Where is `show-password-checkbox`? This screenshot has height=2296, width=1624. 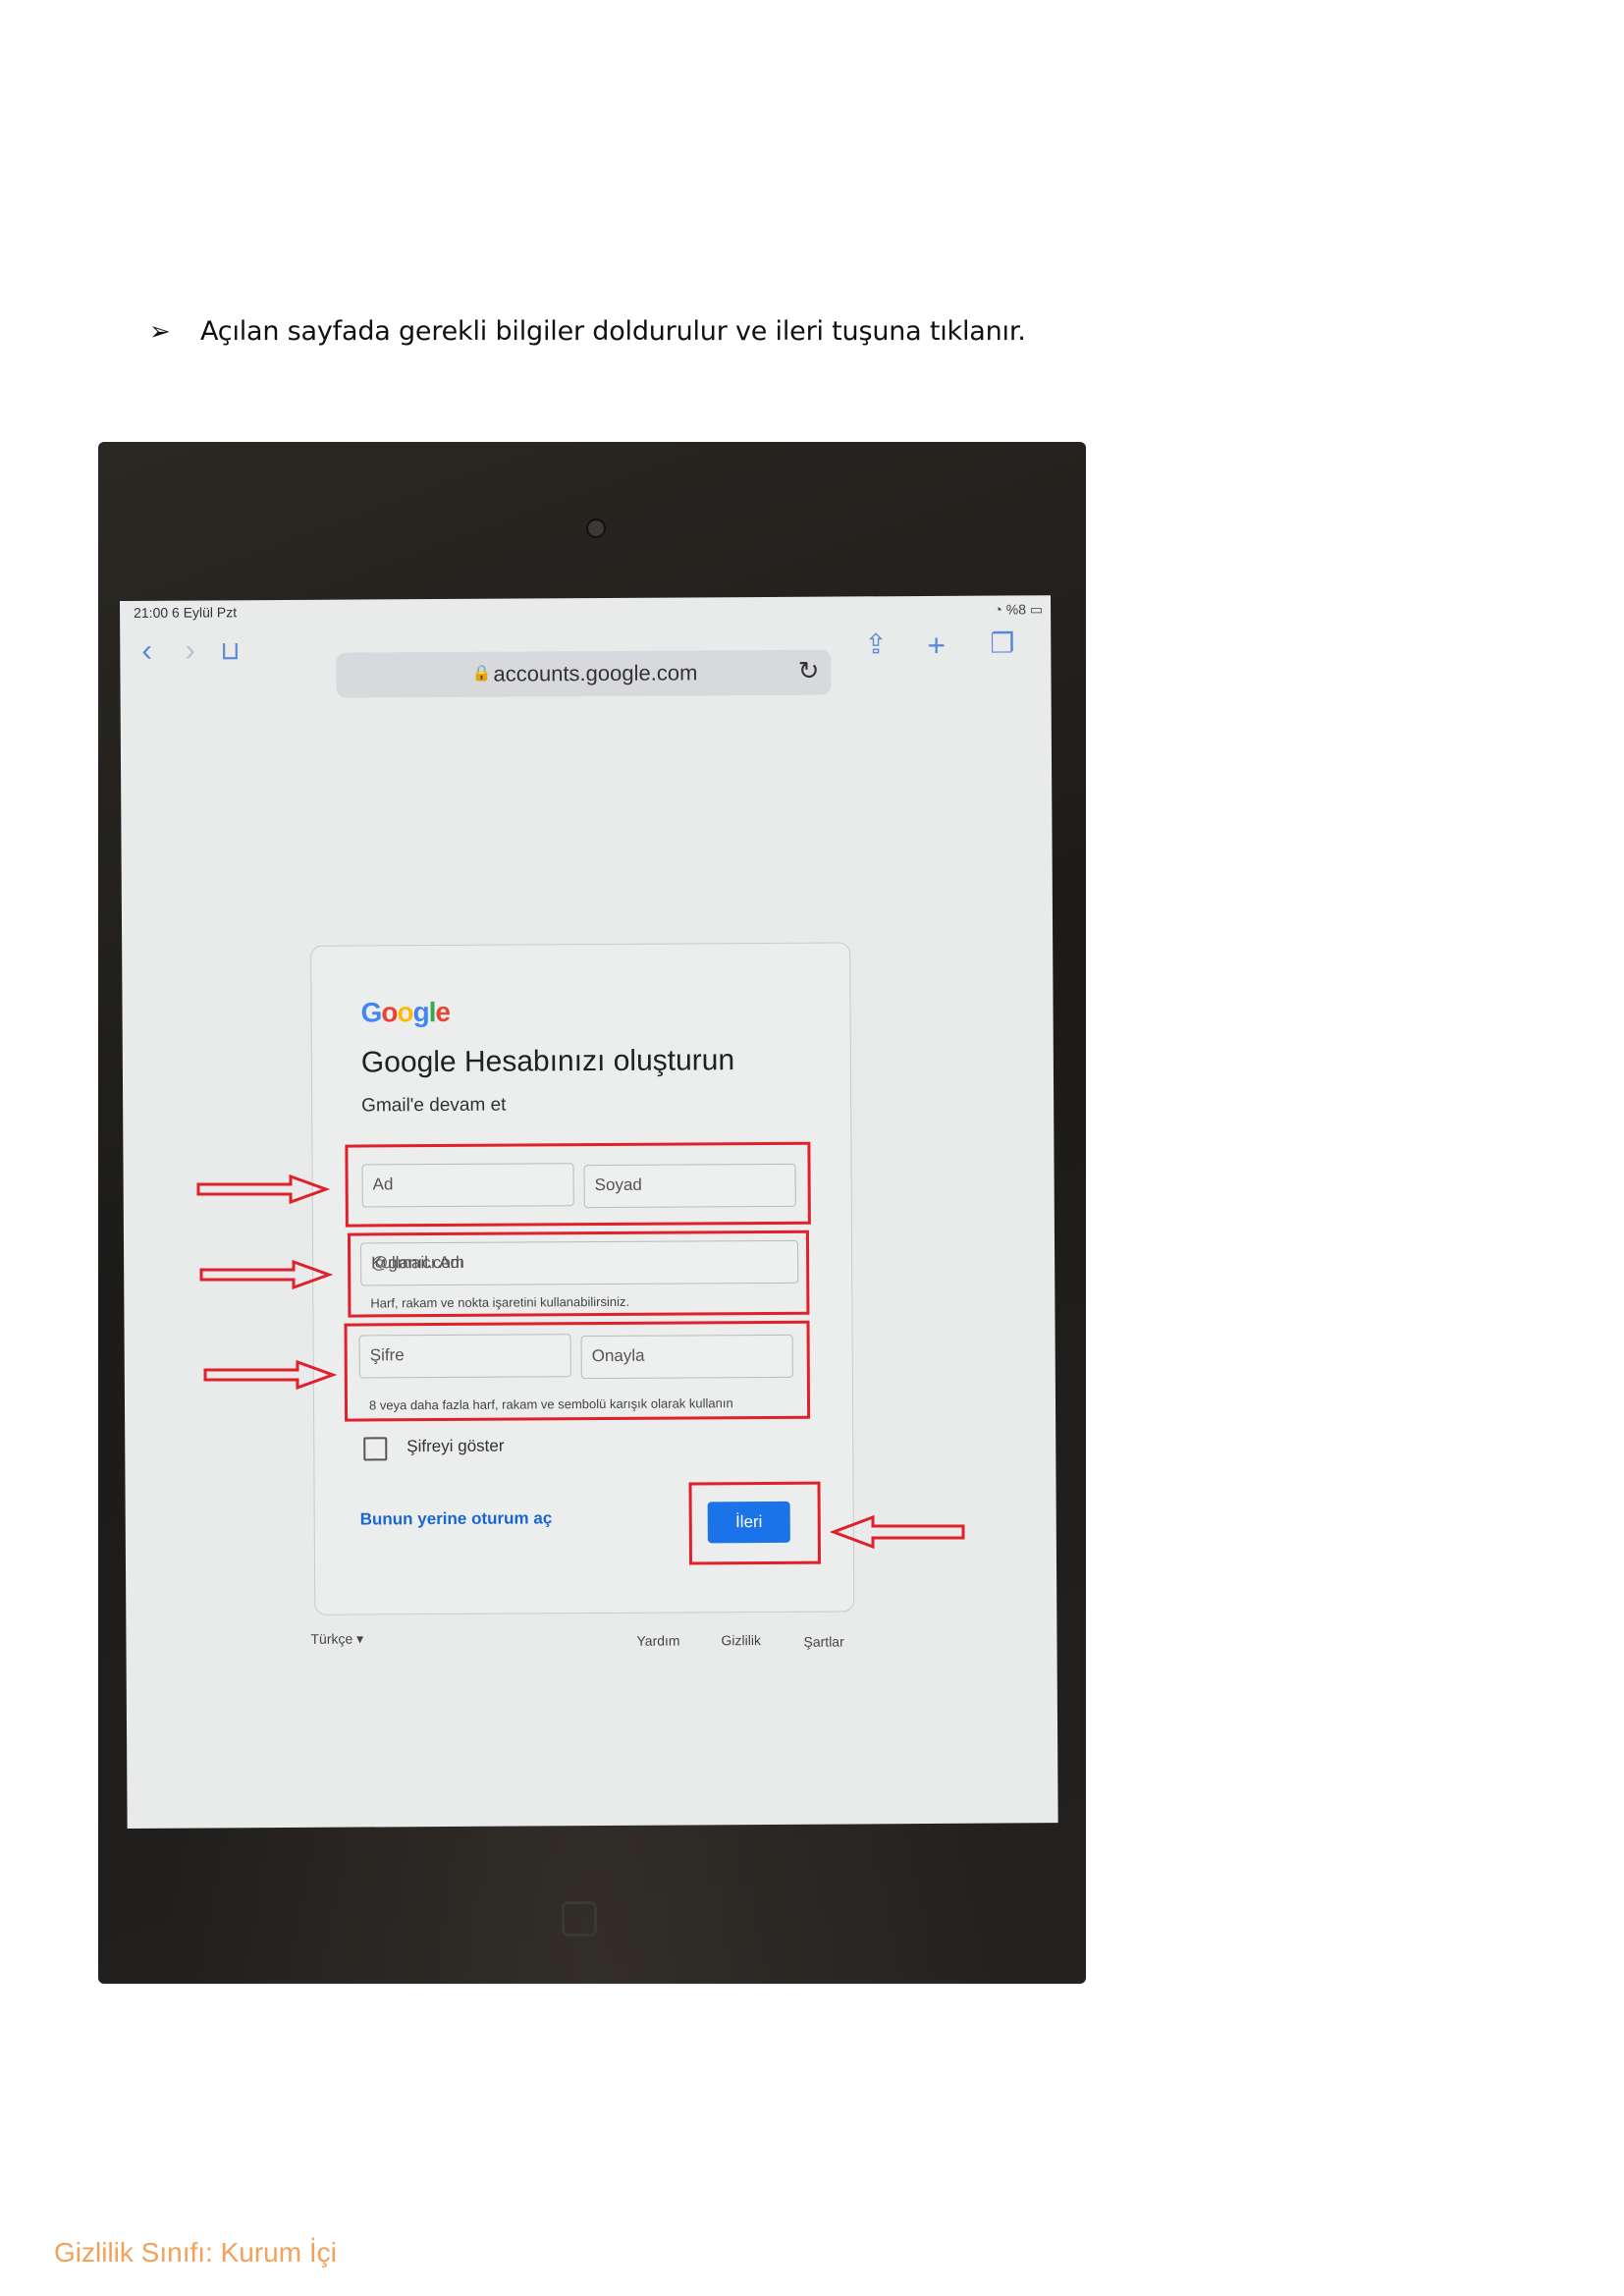
show-password-checkbox is located at coordinates (375, 1449).